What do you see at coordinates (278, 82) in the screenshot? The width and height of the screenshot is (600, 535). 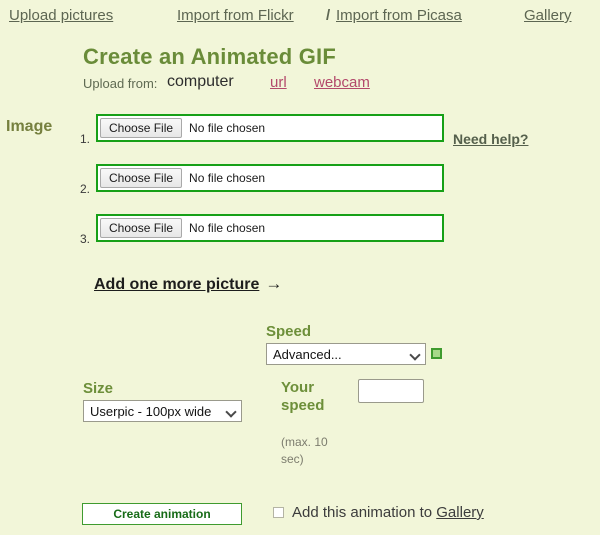 I see `upload-from-option-url: url` at bounding box center [278, 82].